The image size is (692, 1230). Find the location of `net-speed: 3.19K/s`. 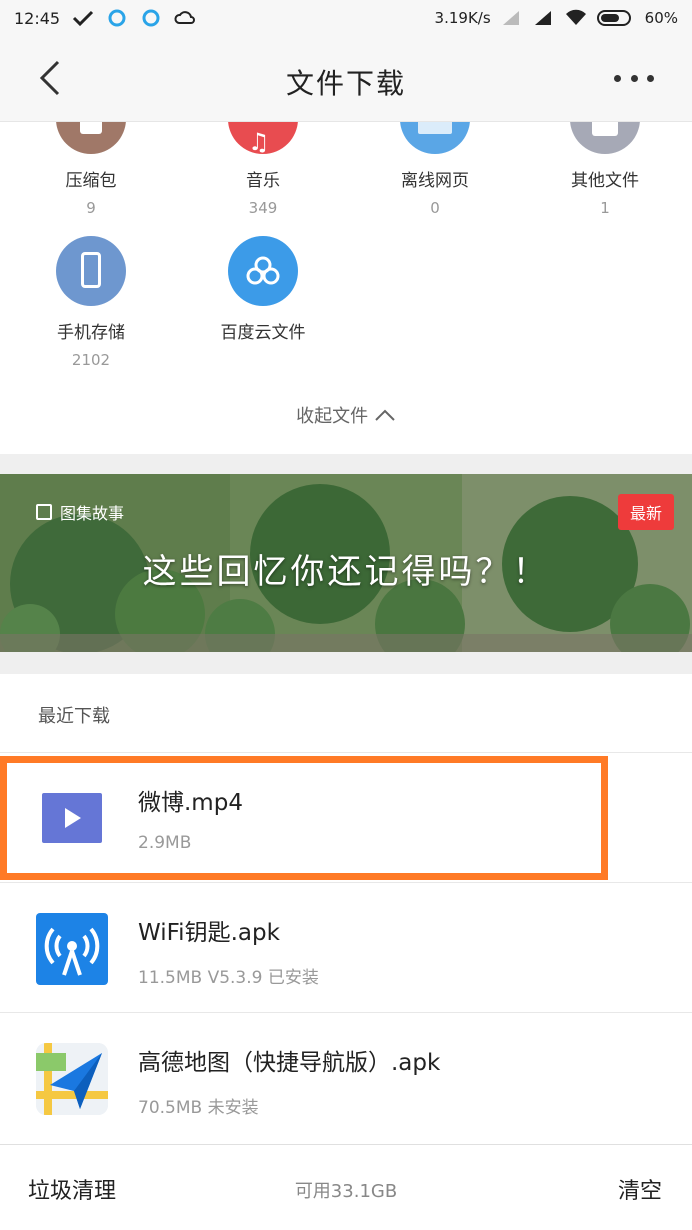

net-speed: 3.19K/s is located at coordinates (462, 18).